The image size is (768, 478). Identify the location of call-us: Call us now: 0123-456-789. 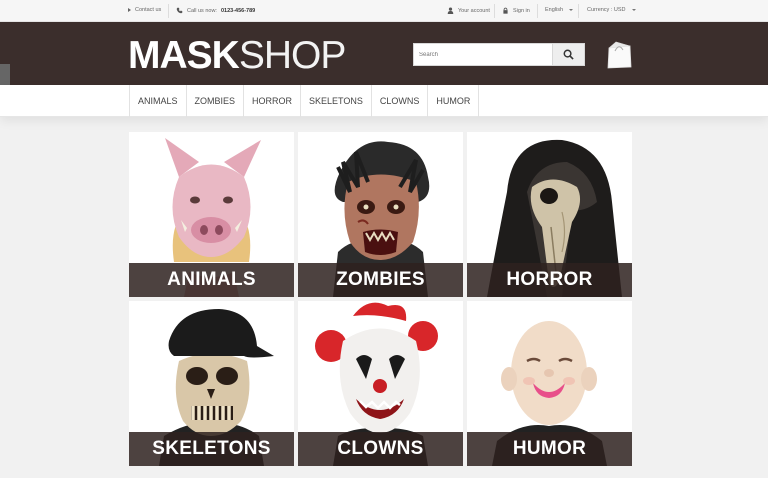
(215, 10).